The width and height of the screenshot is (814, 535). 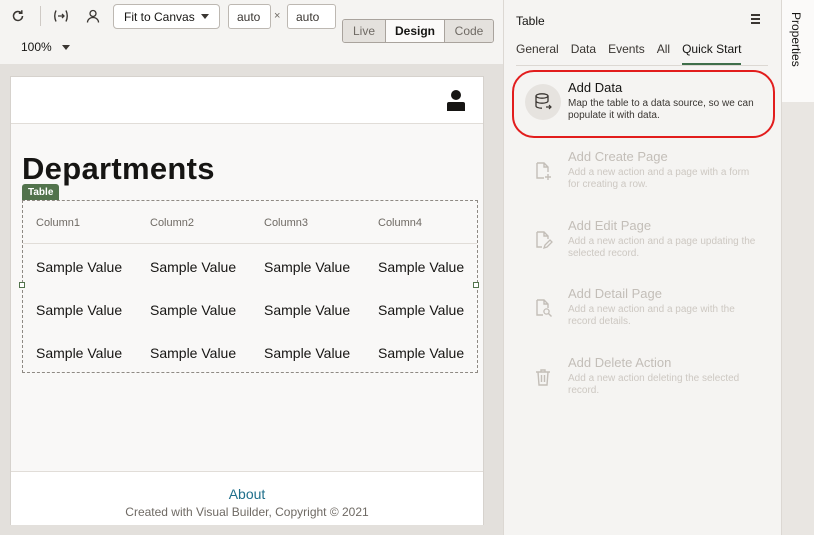 What do you see at coordinates (469, 31) in the screenshot?
I see `mode-code-button: Code` at bounding box center [469, 31].